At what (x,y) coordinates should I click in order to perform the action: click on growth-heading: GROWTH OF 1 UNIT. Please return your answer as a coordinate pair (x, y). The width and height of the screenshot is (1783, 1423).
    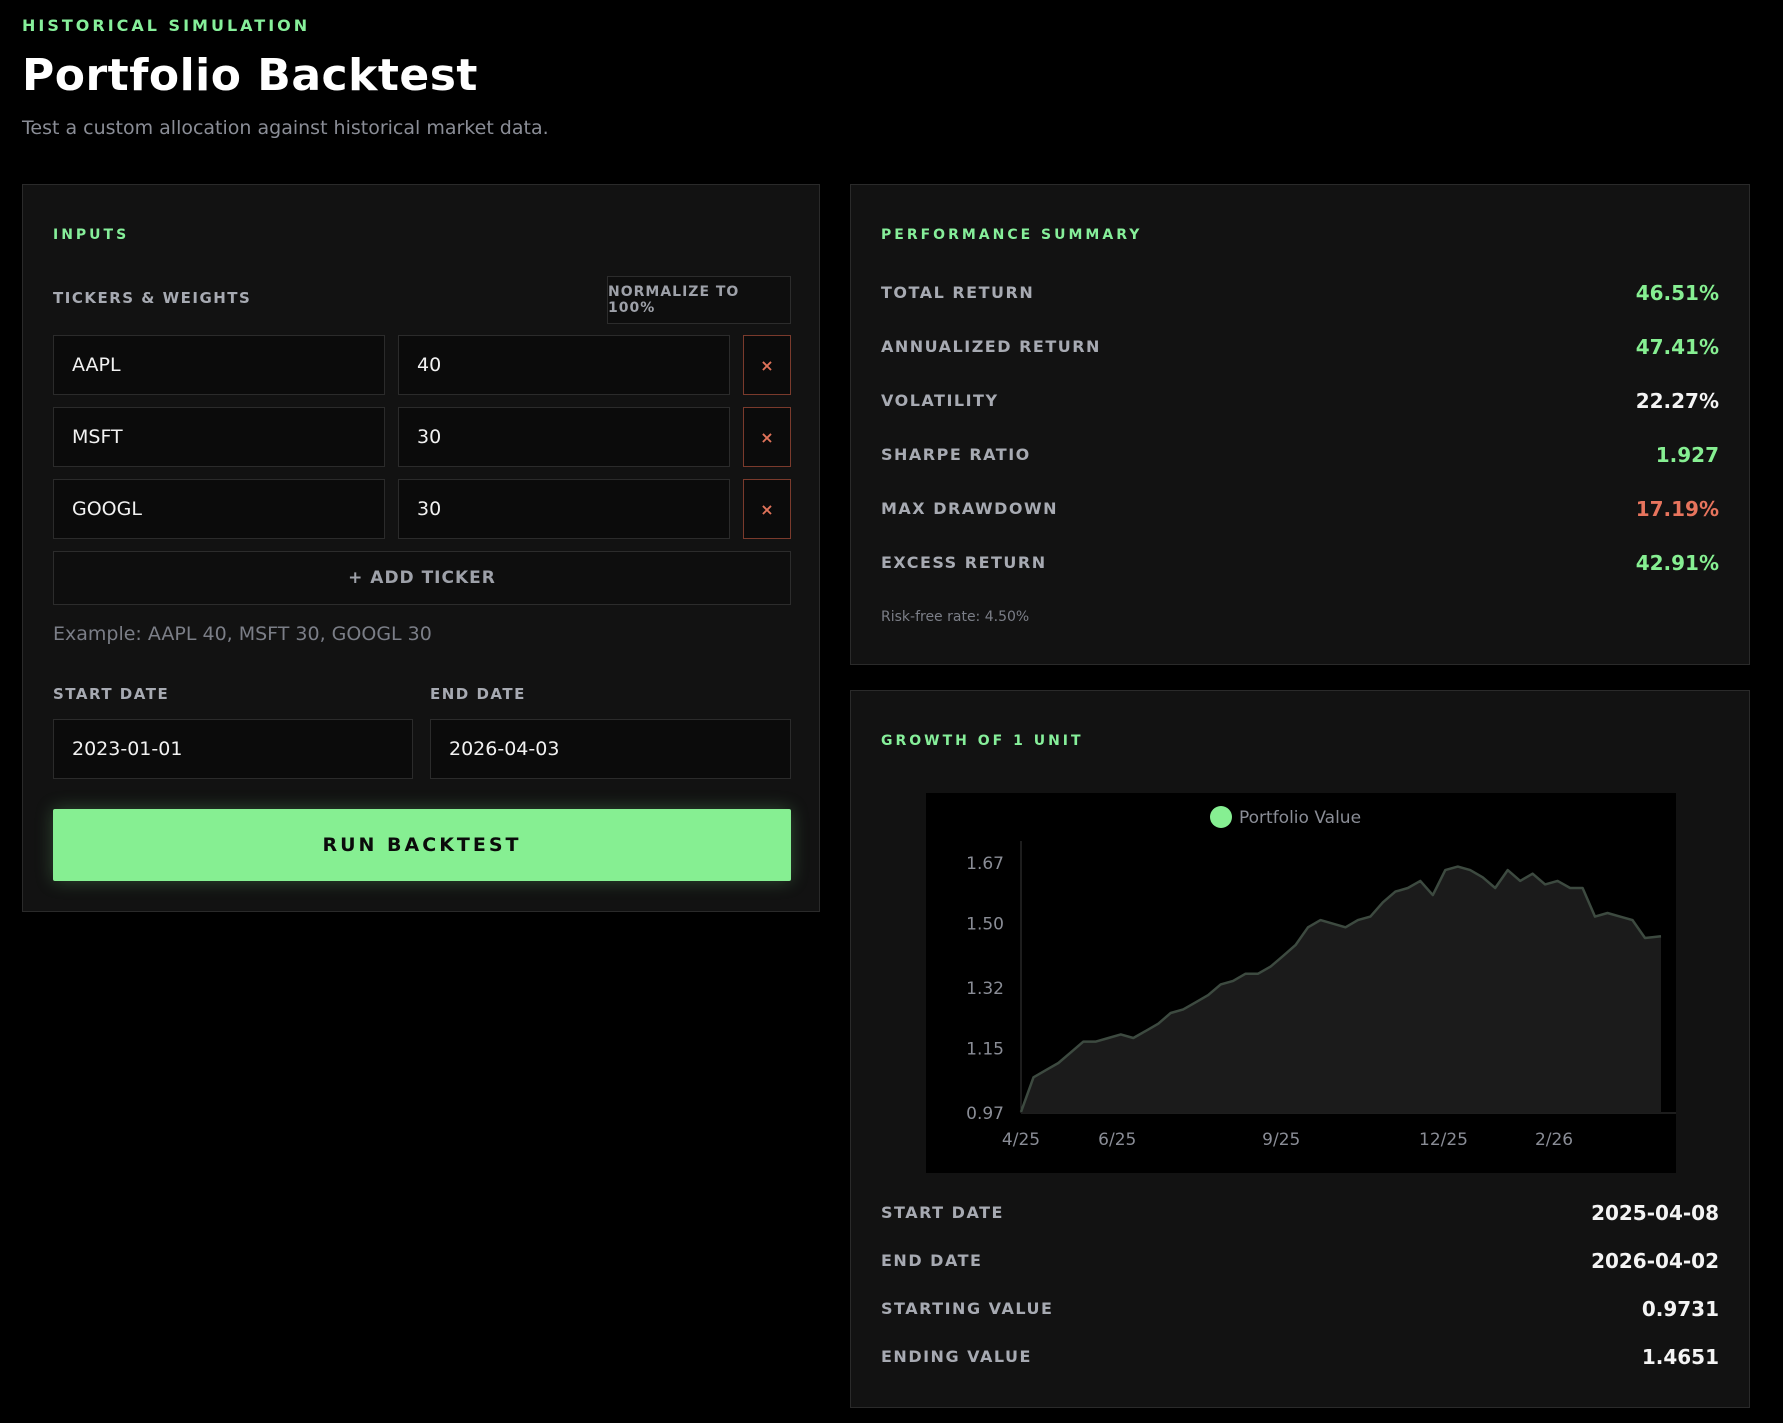
    Looking at the image, I should click on (982, 741).